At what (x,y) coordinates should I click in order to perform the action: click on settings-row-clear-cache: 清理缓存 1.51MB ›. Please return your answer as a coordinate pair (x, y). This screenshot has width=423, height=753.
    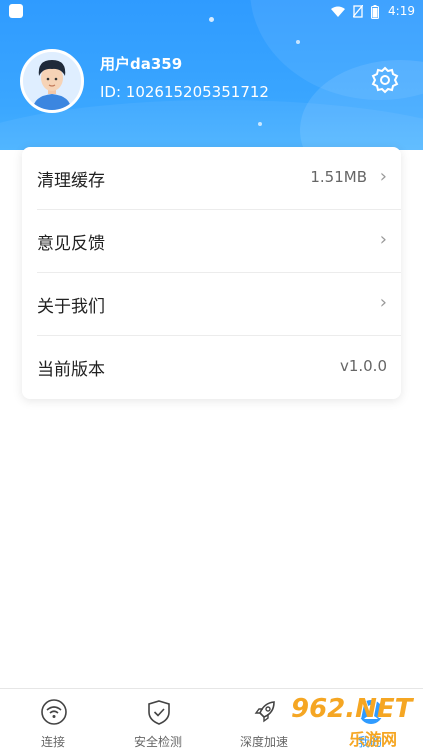
    Looking at the image, I should click on (211, 178).